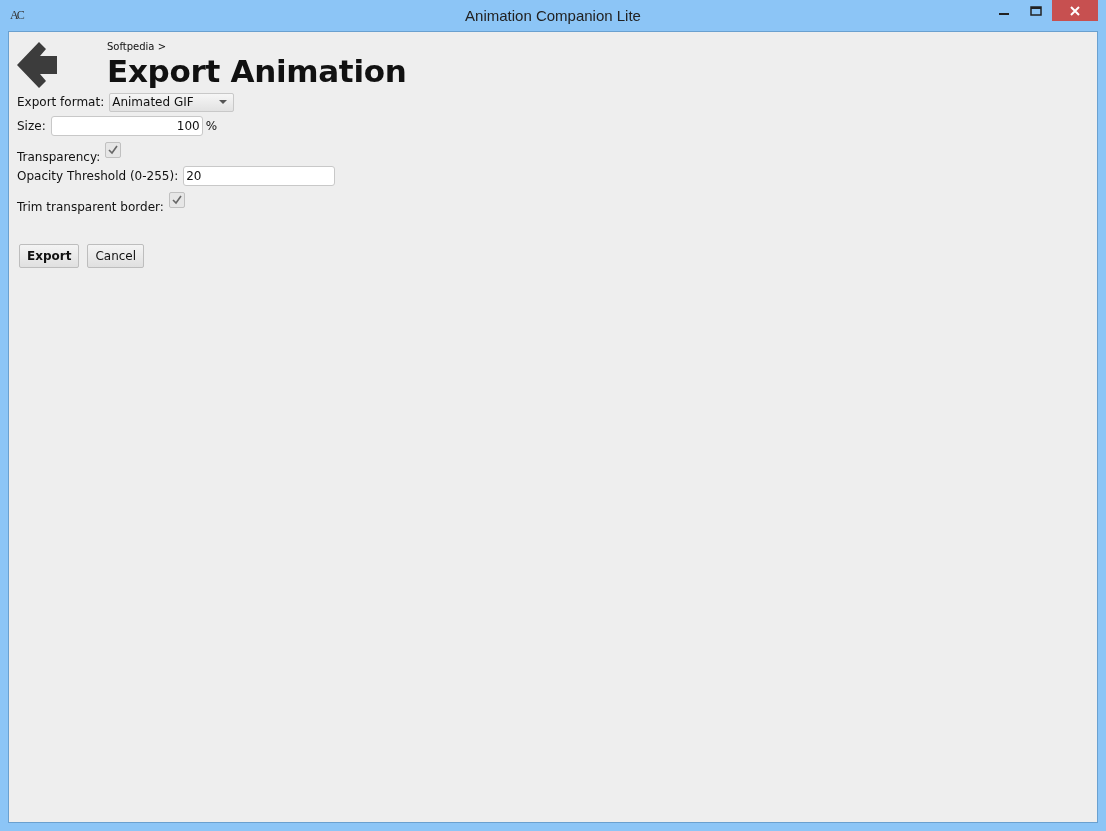 Image resolution: width=1106 pixels, height=831 pixels. I want to click on minimize-icon, so click(1004, 13).